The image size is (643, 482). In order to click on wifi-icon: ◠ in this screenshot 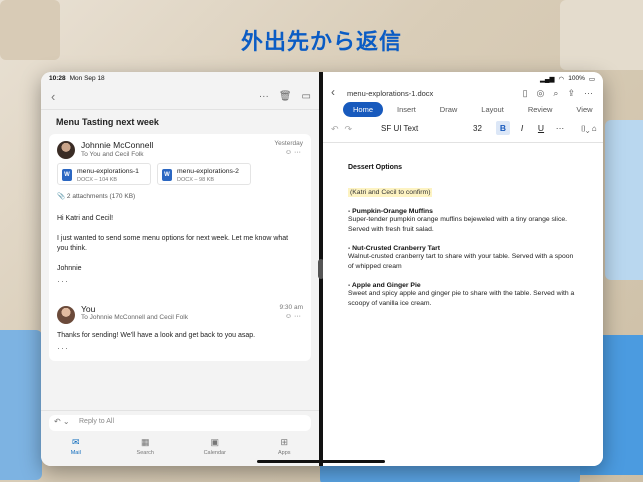, I will do `click(561, 79)`.